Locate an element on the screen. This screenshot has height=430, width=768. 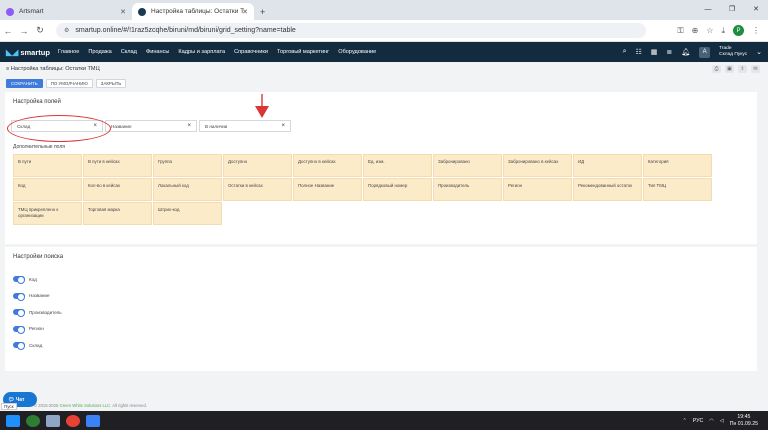
footer-company-link: Green White Solutions LLC is located at coordinates (84, 405).